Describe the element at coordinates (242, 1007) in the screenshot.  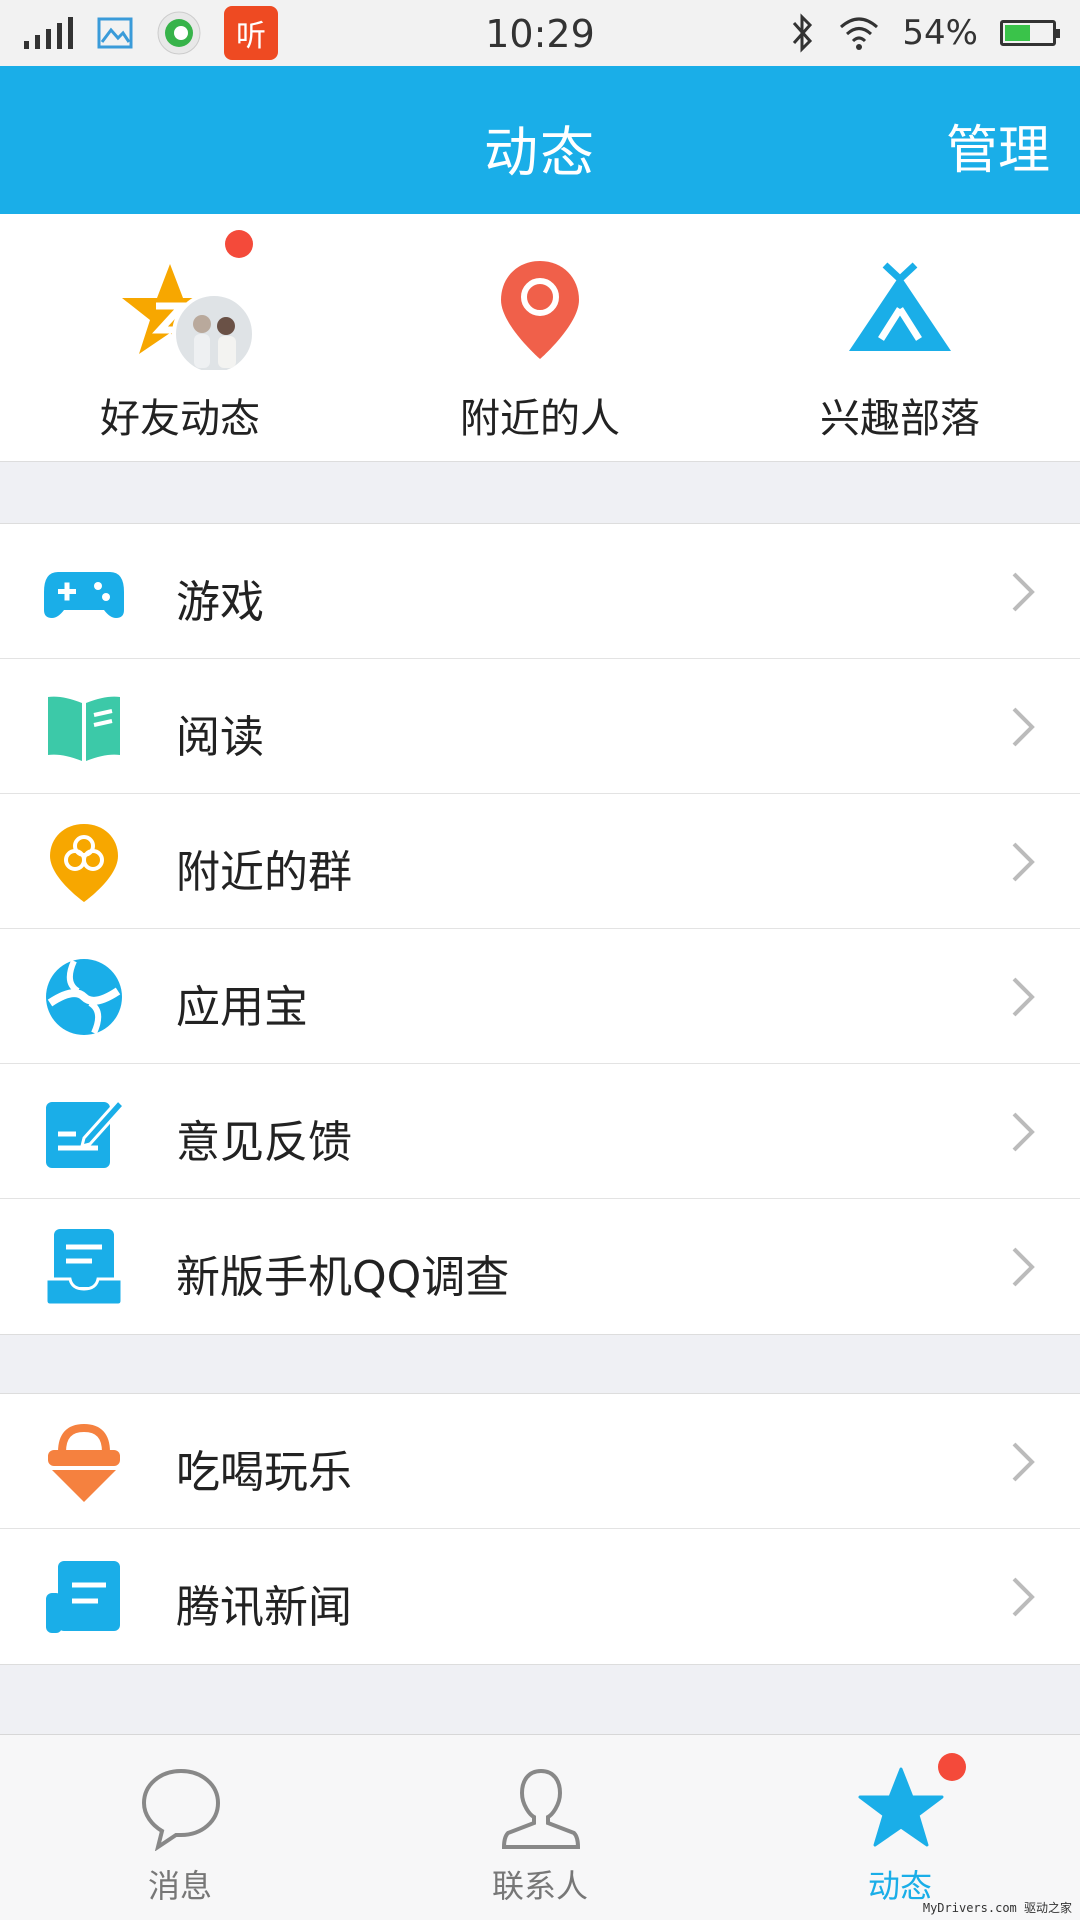
I see `list-item-label: 应用宝` at that location.